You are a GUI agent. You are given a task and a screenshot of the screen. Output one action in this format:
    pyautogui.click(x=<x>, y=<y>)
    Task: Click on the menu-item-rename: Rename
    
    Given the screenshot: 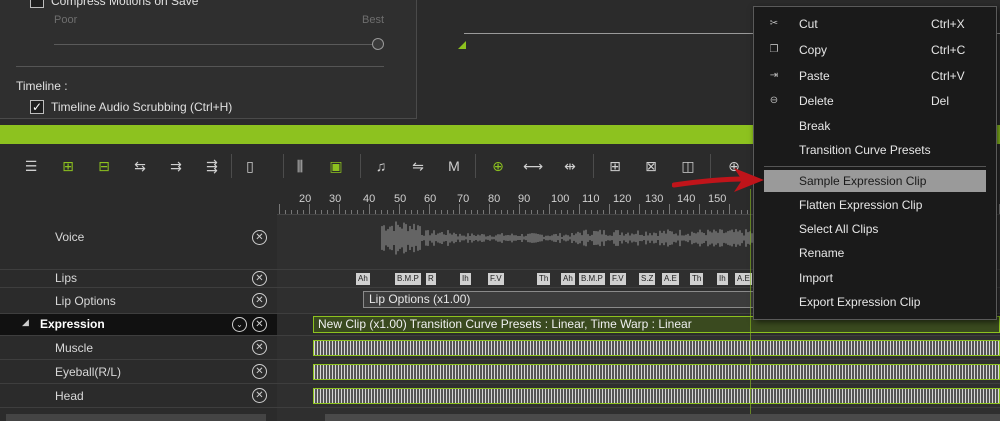 What is the action you would take?
    pyautogui.click(x=875, y=253)
    